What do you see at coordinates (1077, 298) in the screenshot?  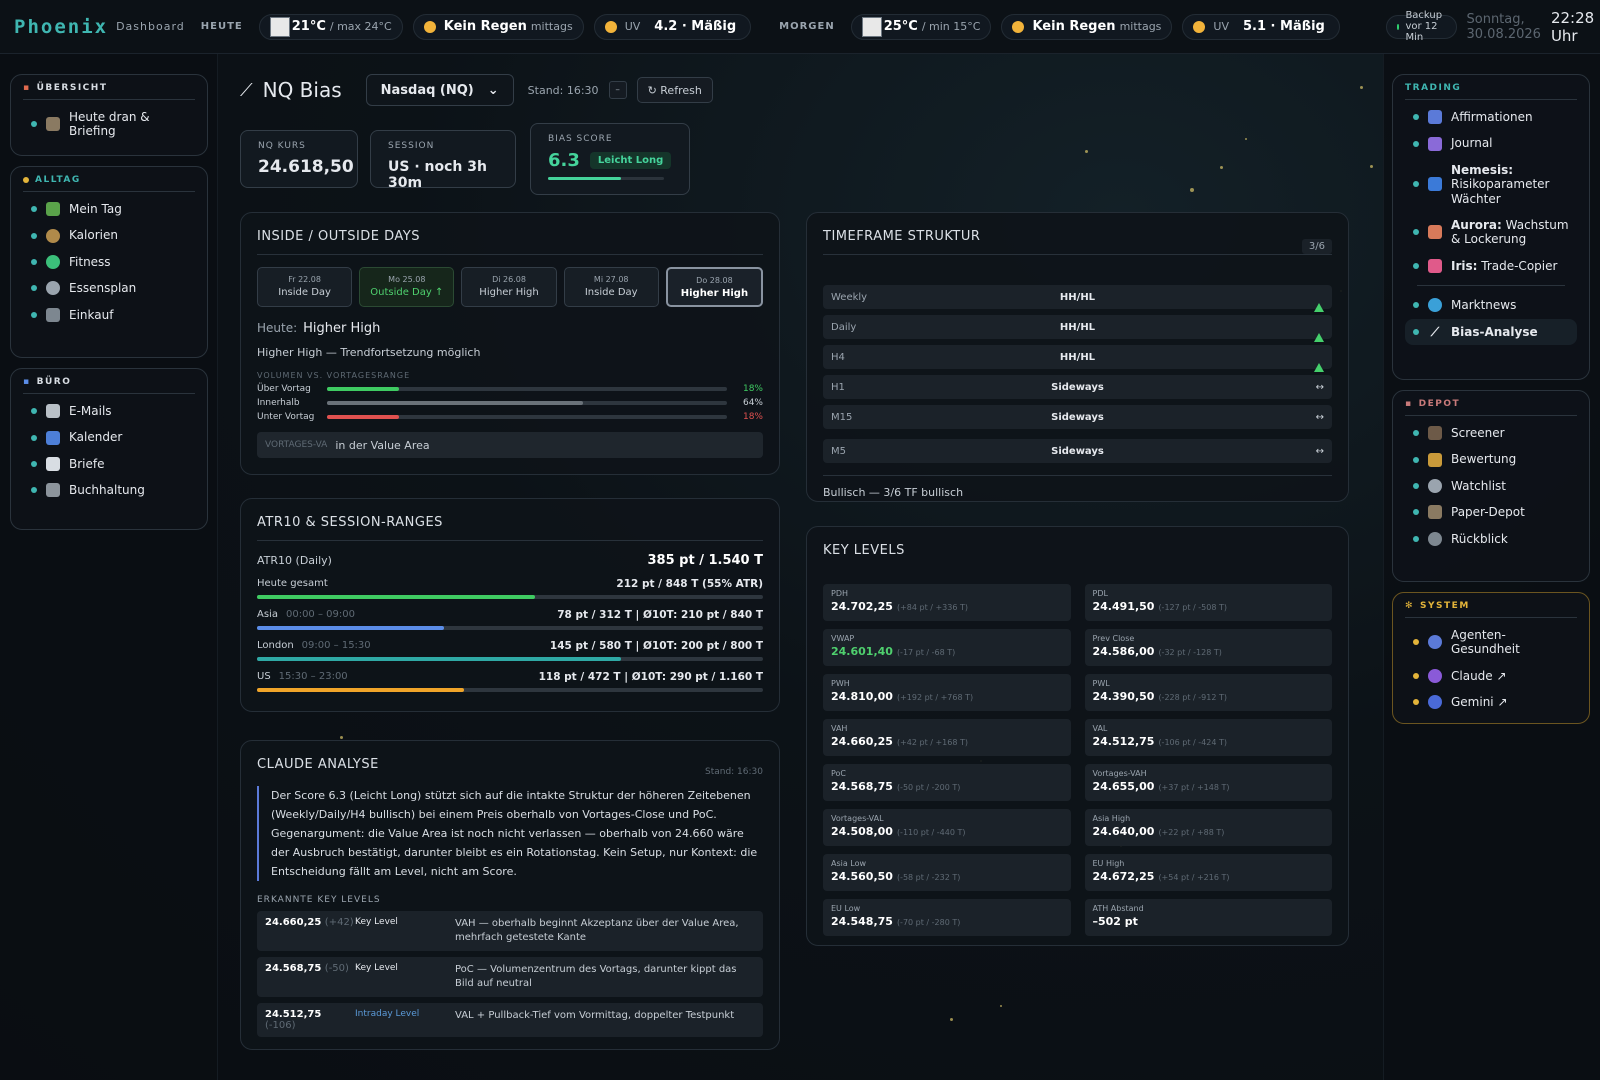 I see `tf-row: Weekly HH/HL` at bounding box center [1077, 298].